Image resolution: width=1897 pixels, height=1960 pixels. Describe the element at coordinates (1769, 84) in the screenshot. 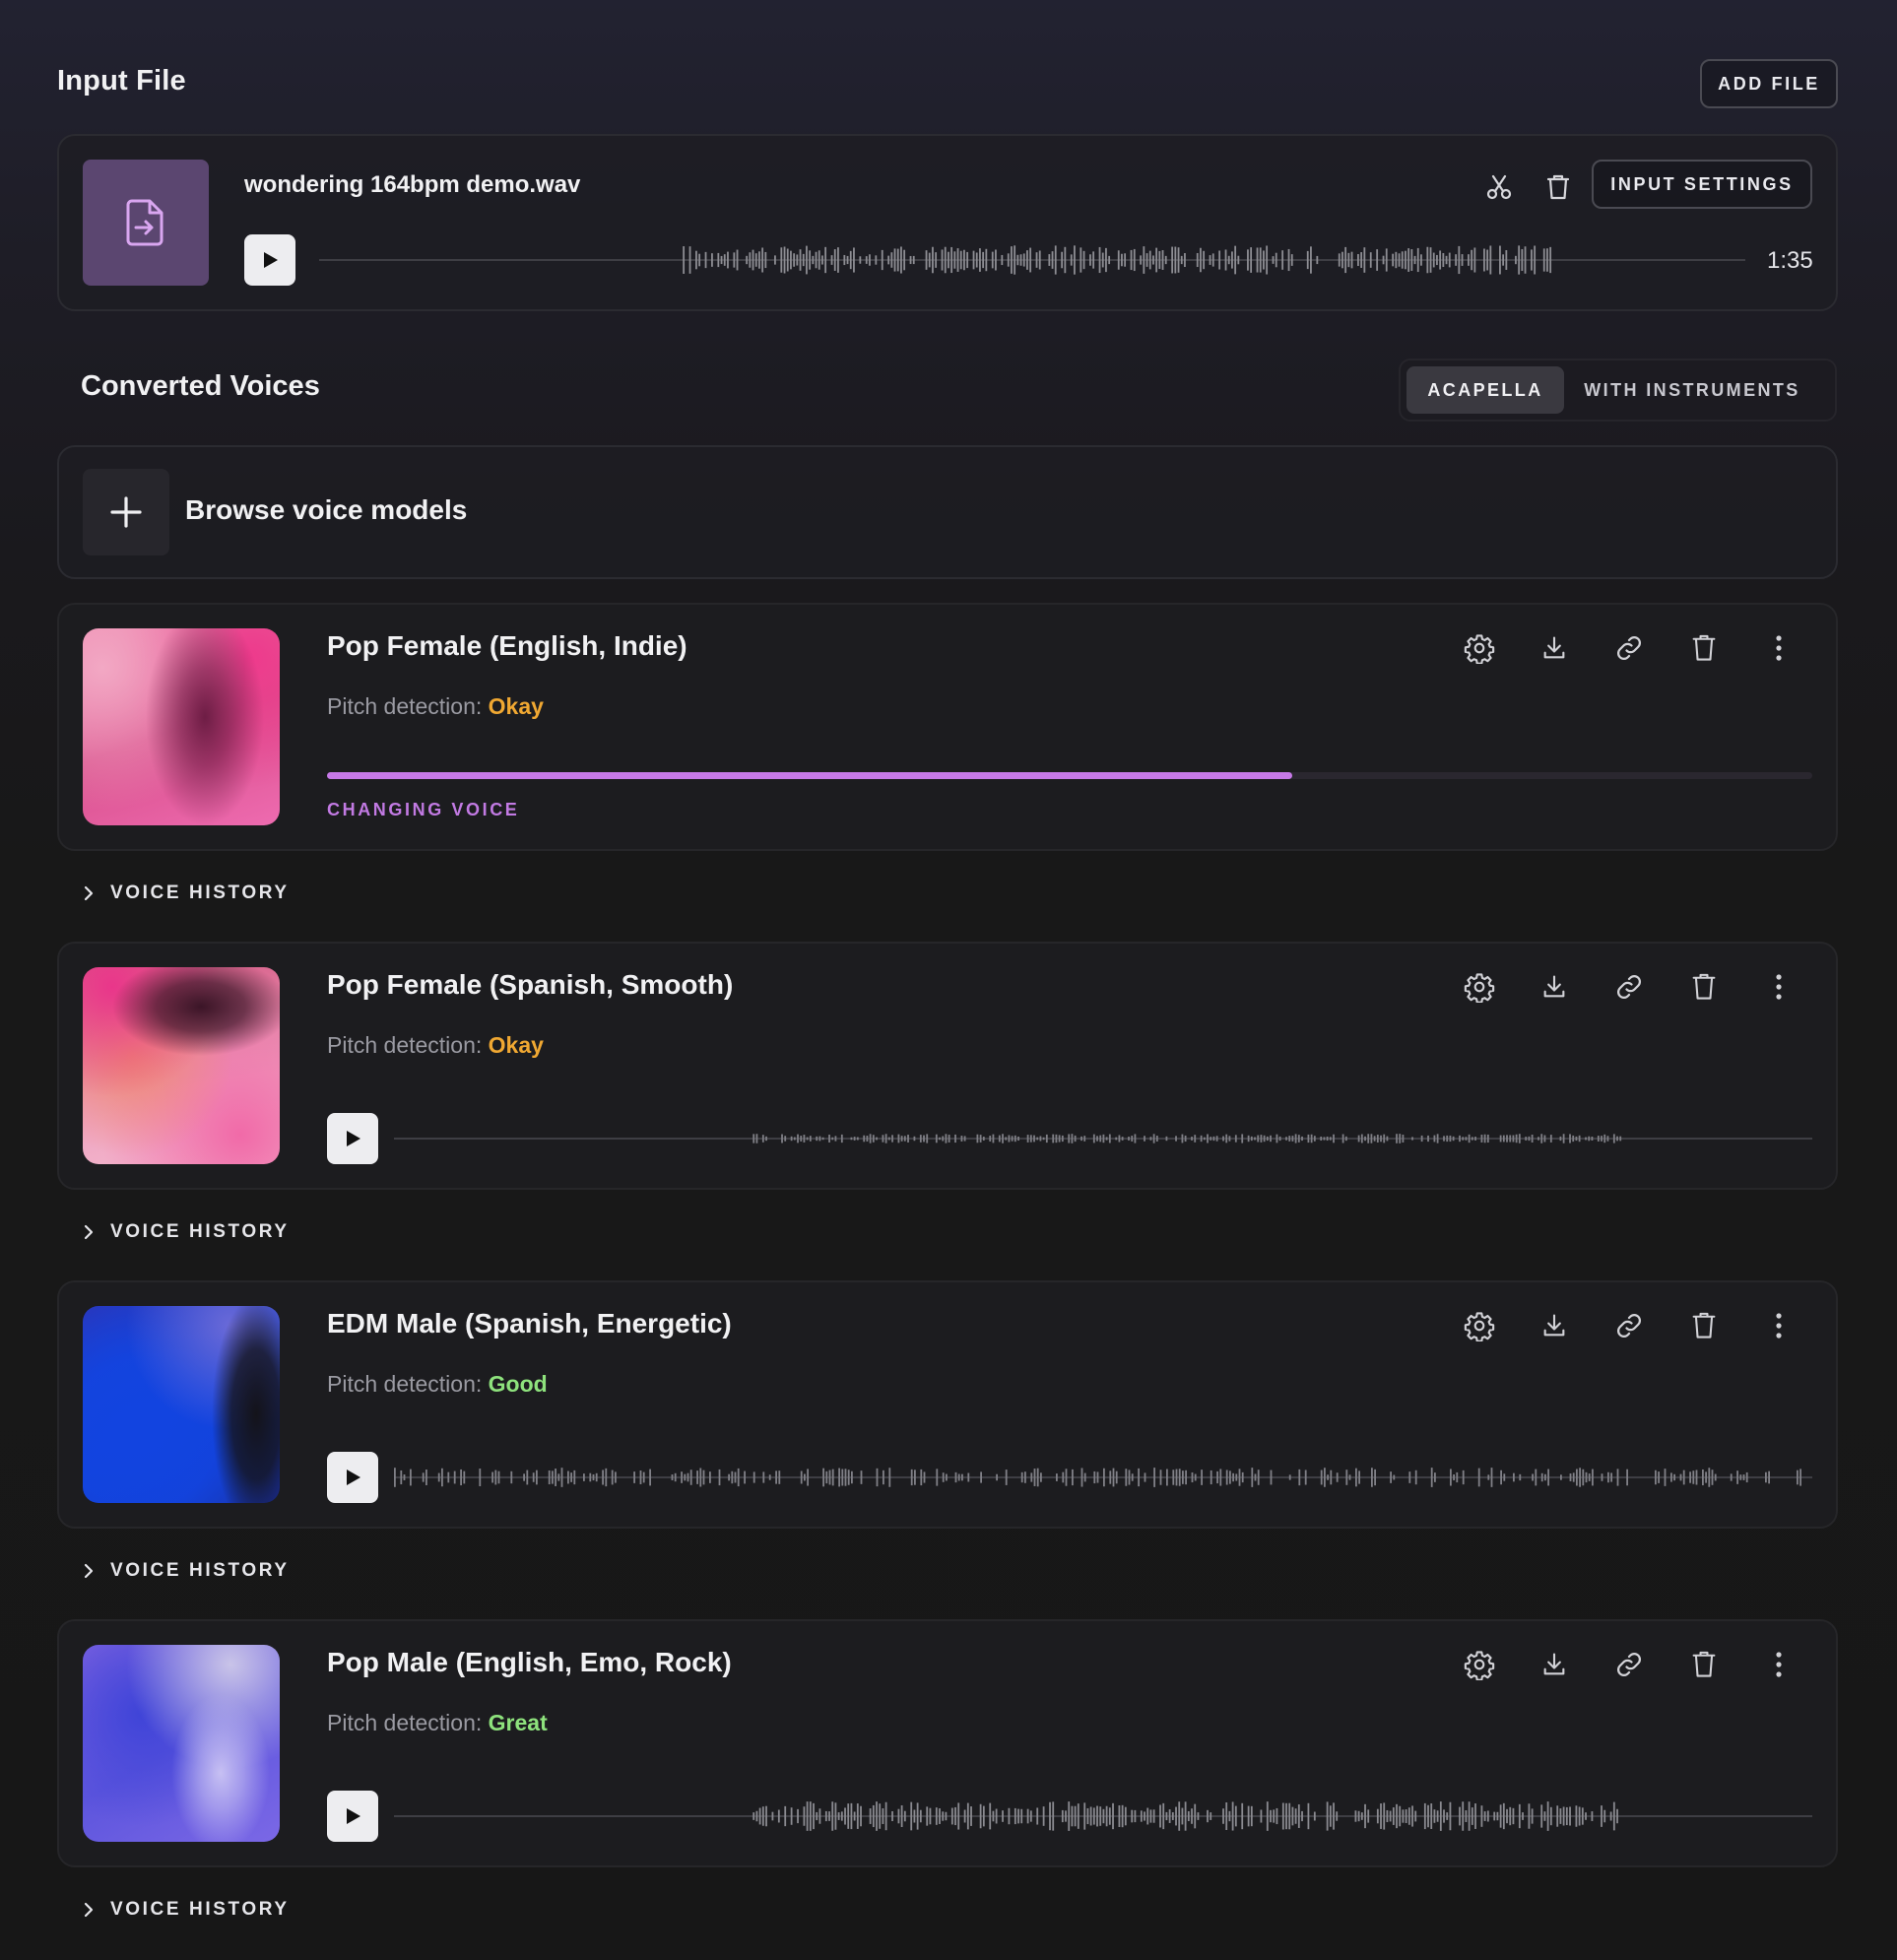

I see `add-file-button: ADD FILE` at that location.